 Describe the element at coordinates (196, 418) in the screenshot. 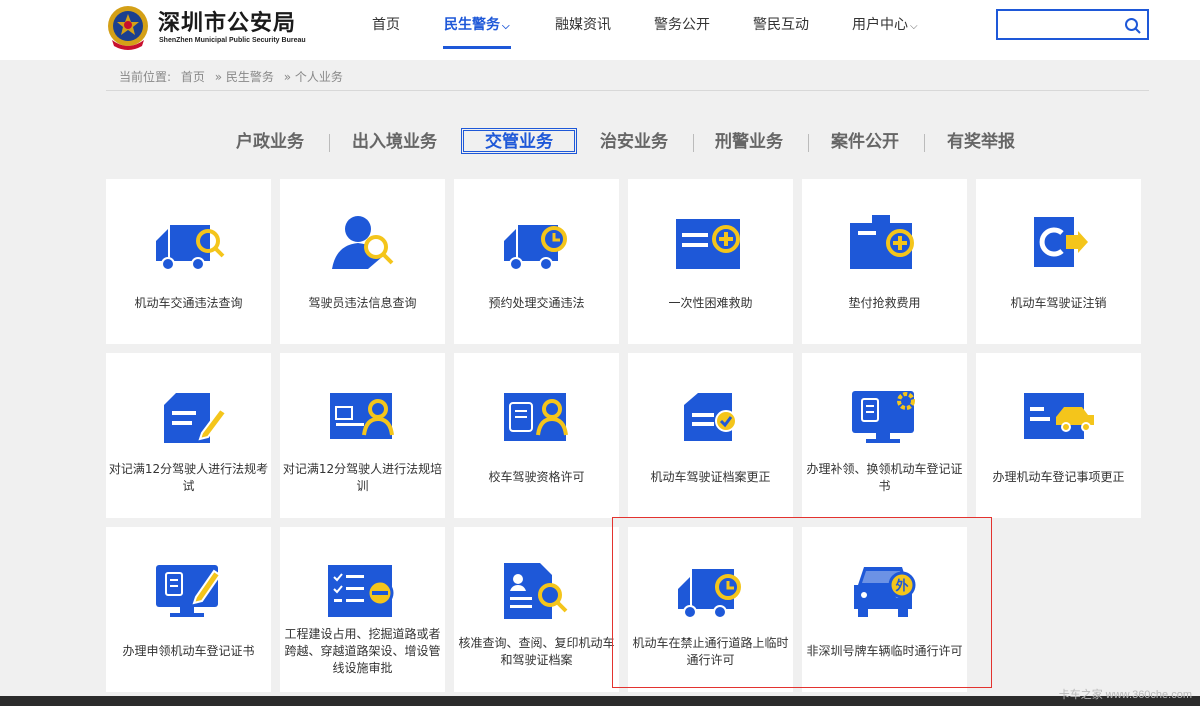

I see `document-pen-icon` at that location.